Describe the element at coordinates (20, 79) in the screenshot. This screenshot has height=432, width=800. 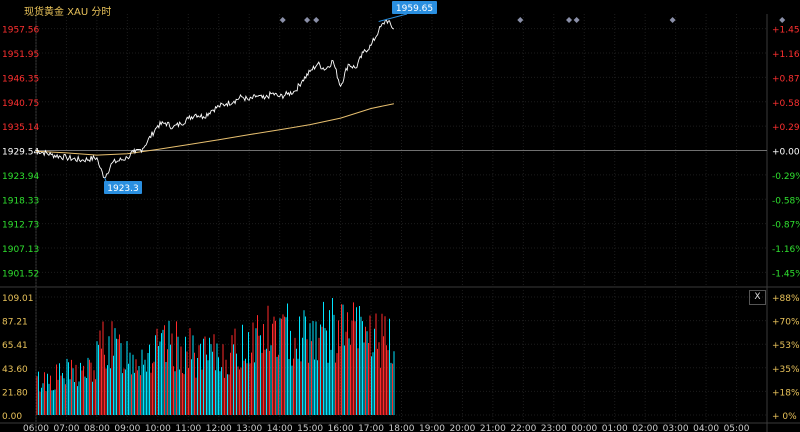
I see `price-tick-label: 1946.35` at that location.